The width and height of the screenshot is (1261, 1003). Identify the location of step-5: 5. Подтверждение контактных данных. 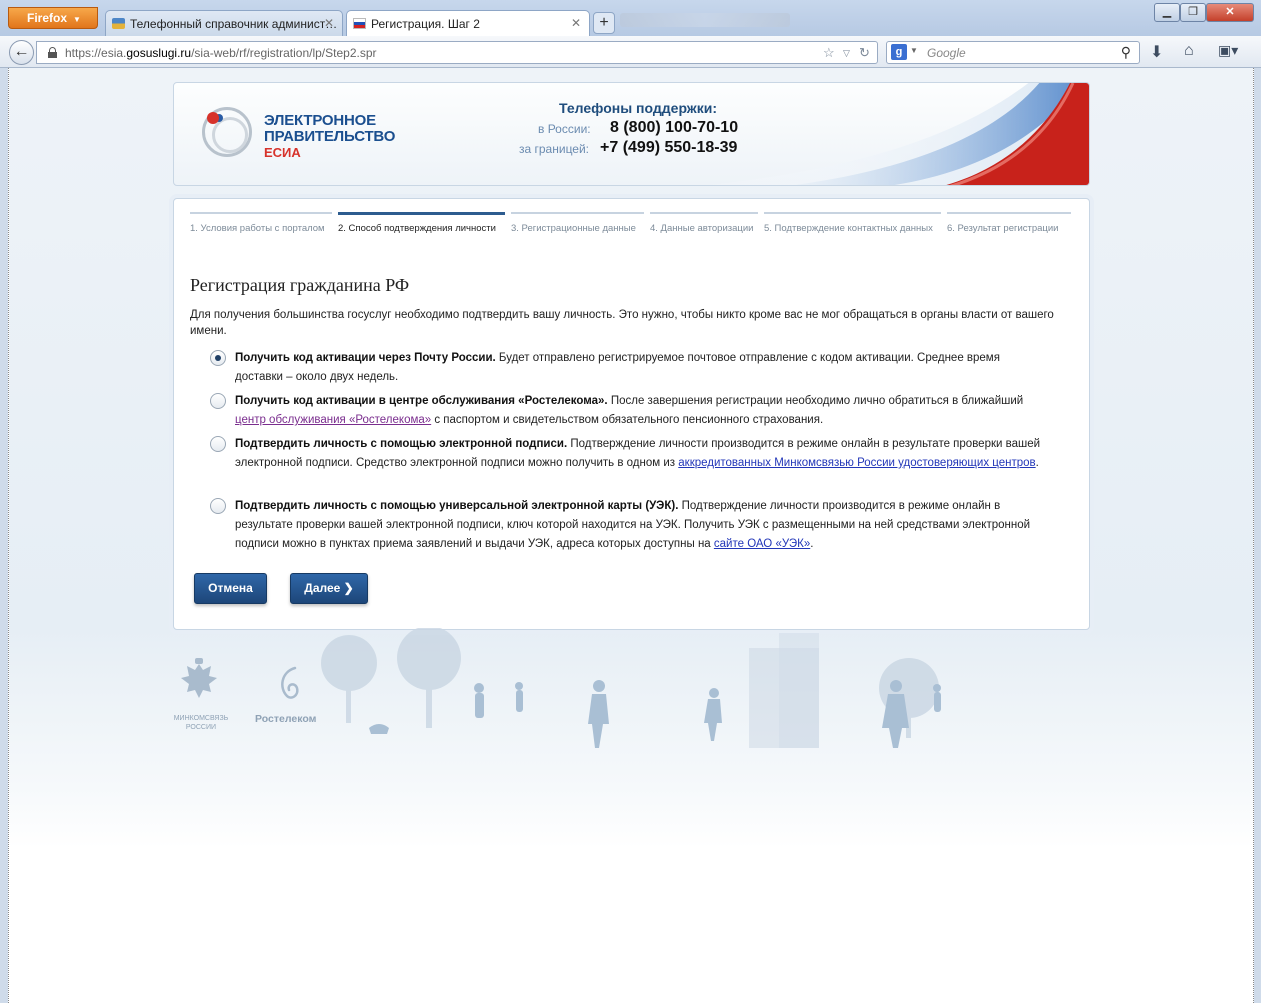
(852, 230).